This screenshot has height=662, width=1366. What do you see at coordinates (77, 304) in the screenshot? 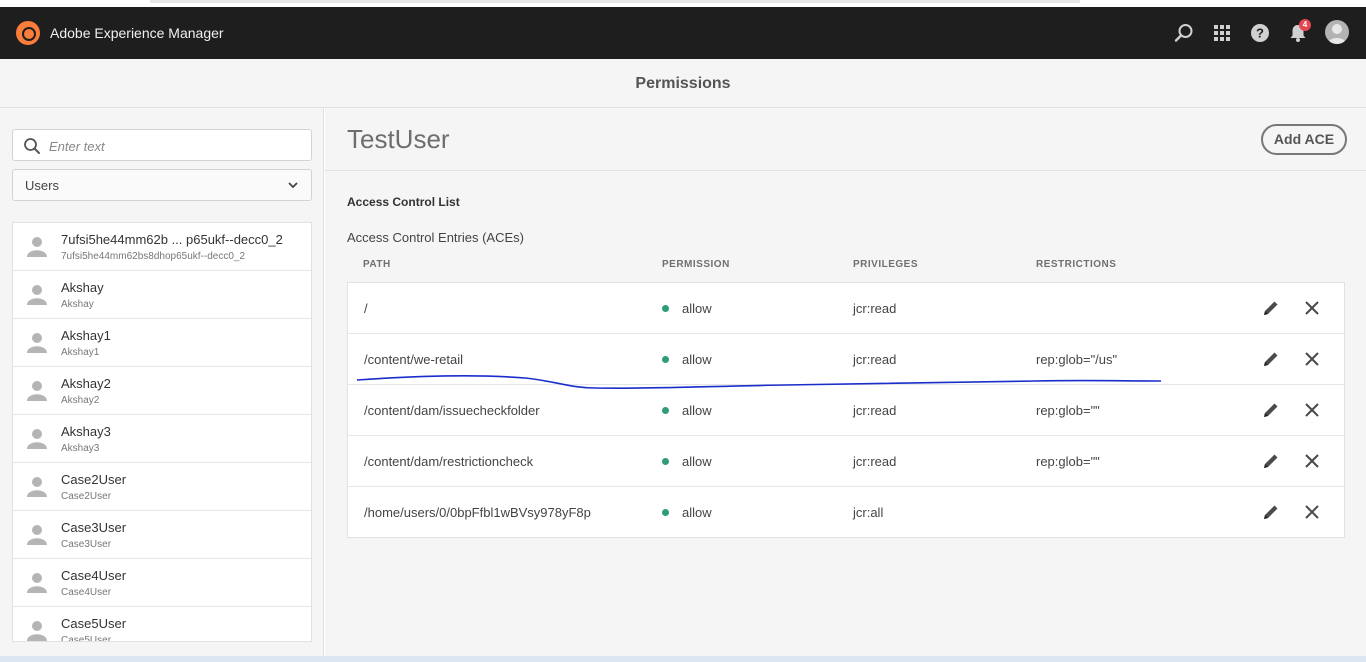
I see `user-id: Akshay` at bounding box center [77, 304].